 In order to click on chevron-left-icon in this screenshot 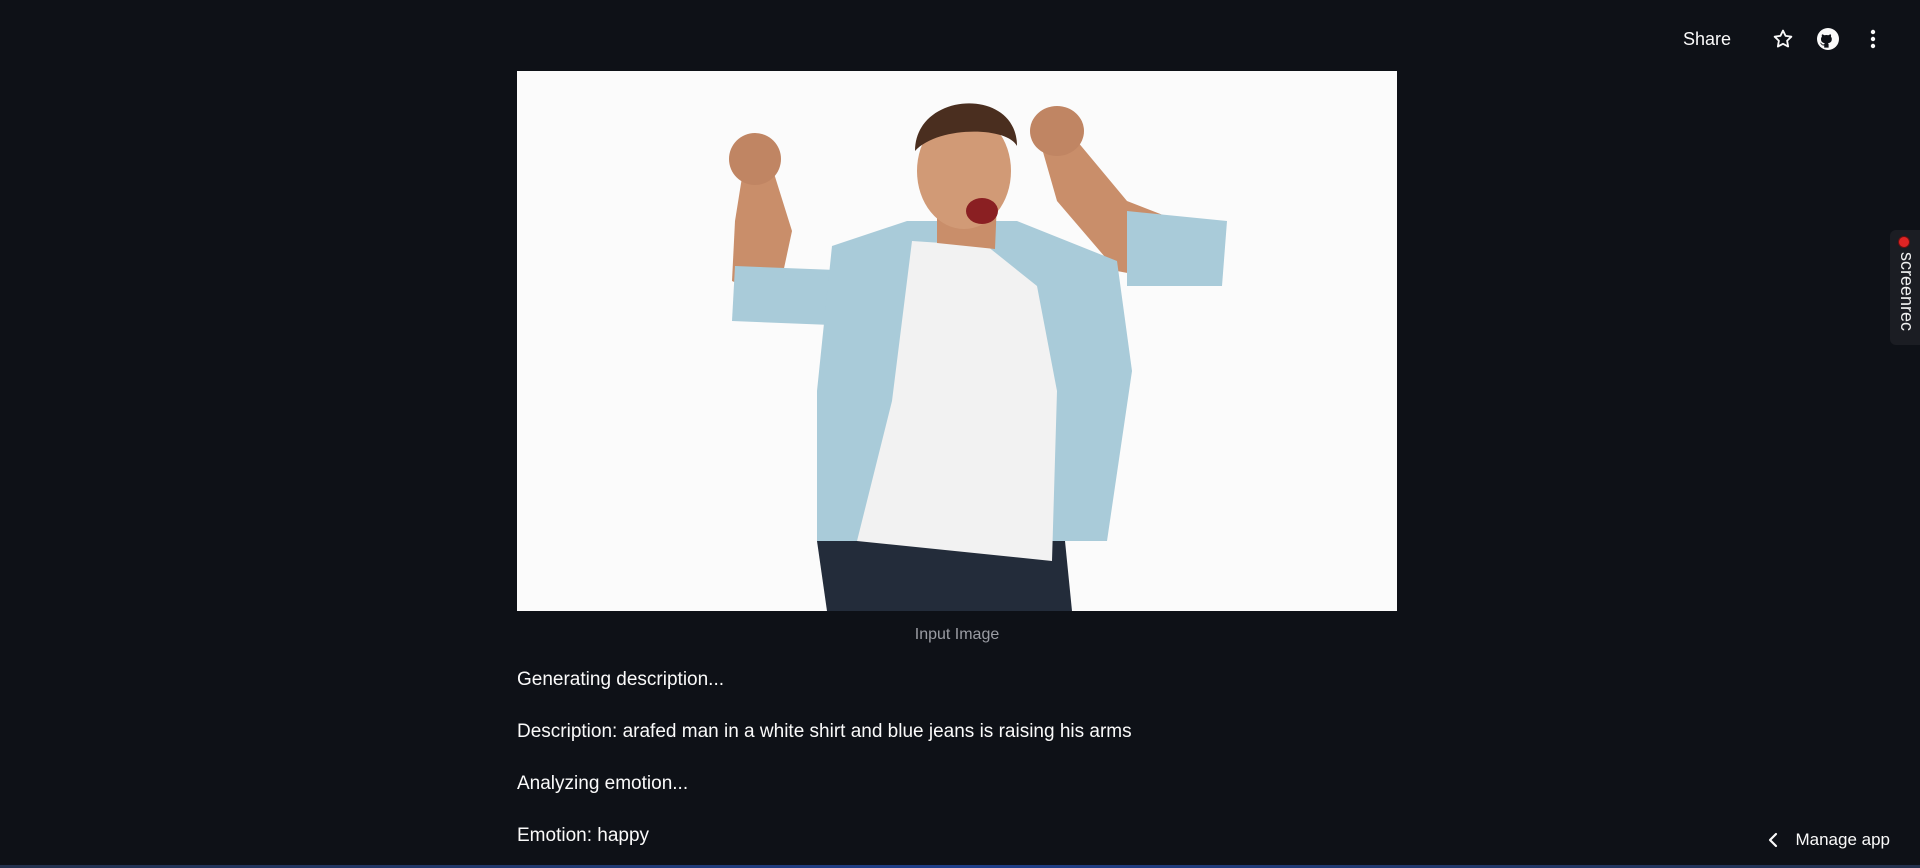, I will do `click(1773, 840)`.